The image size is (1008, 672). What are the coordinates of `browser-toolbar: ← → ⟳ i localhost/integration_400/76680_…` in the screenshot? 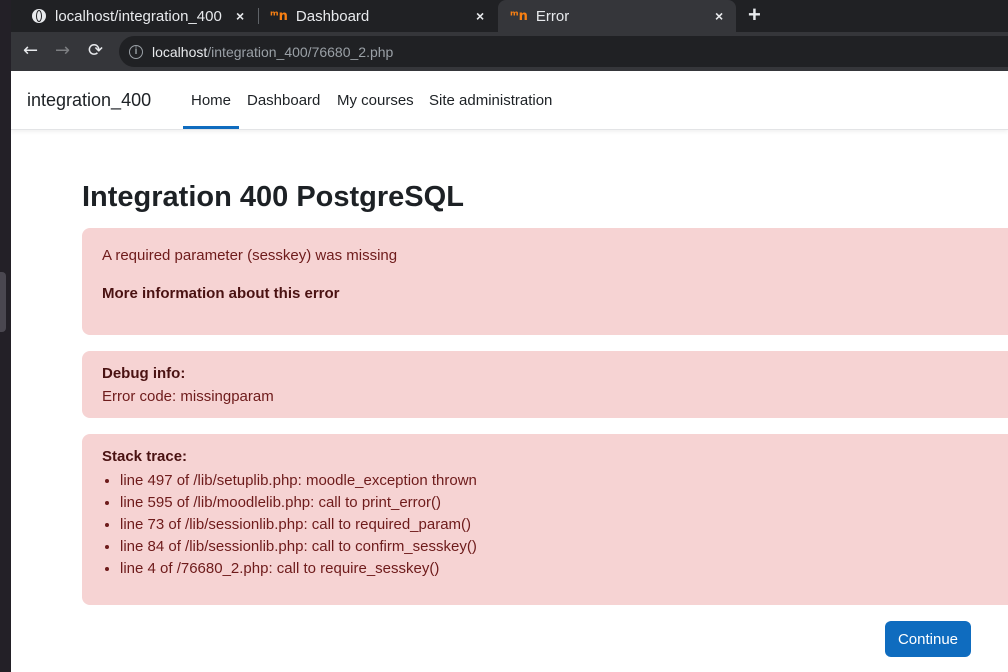 It's located at (509, 51).